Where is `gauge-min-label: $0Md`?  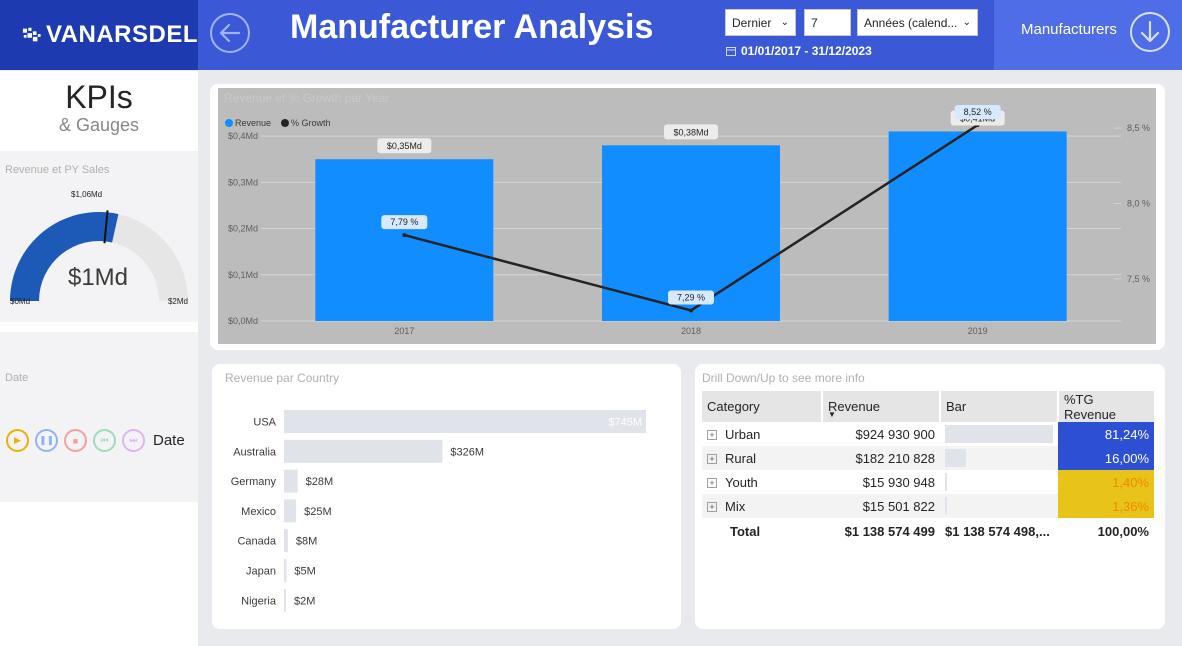
gauge-min-label: $0Md is located at coordinates (20, 301).